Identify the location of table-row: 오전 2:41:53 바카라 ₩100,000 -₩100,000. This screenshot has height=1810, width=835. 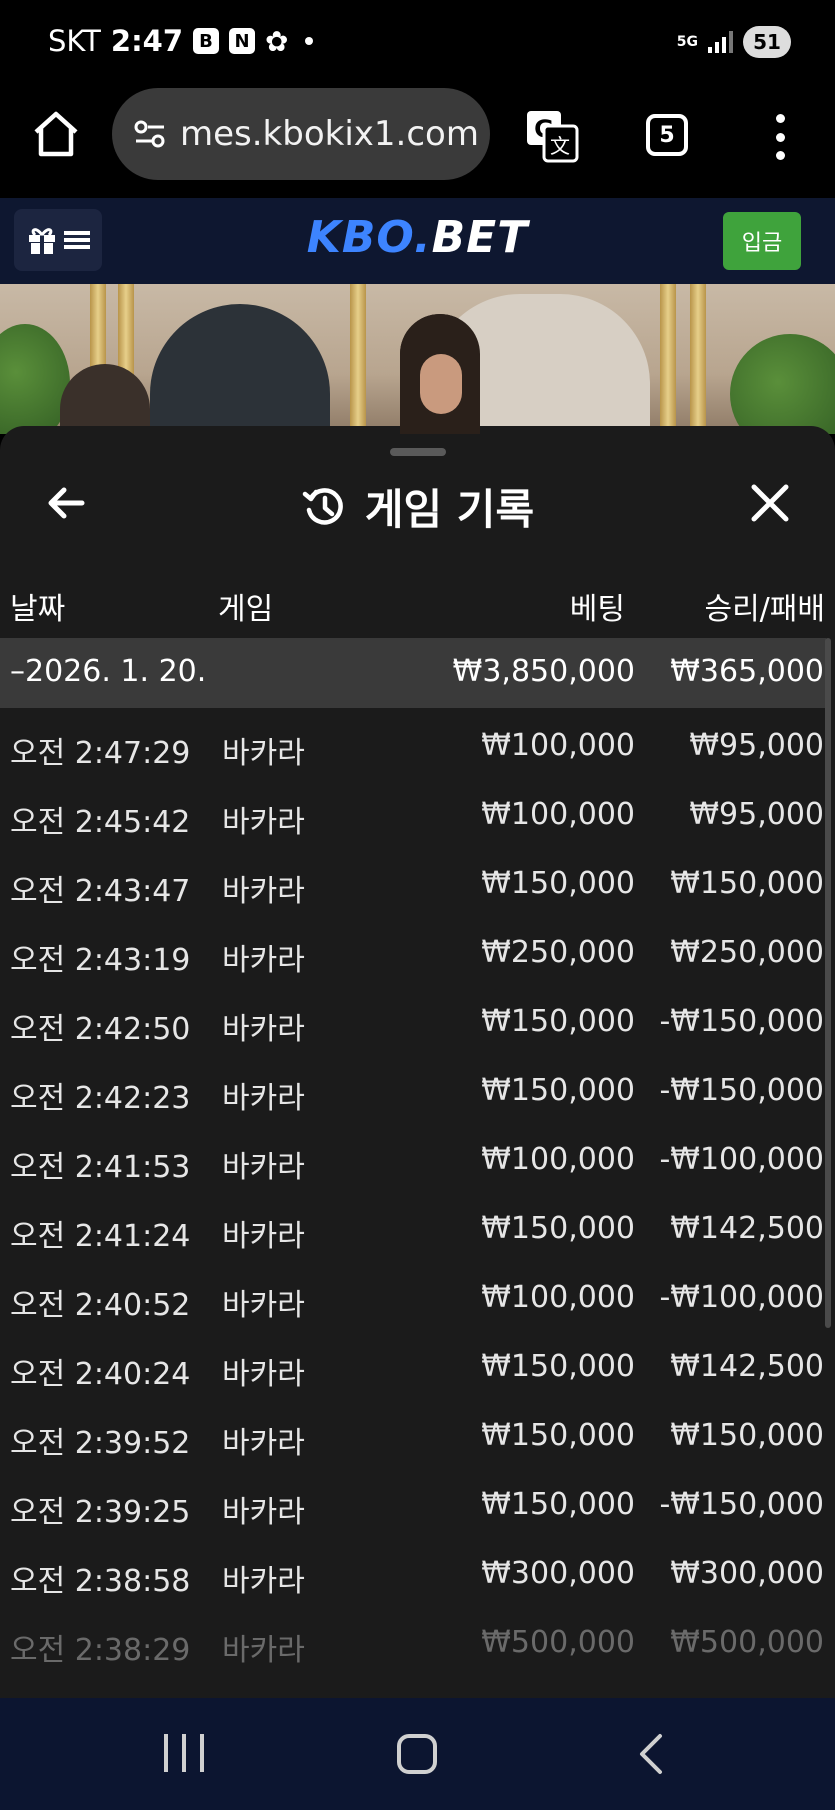
(413, 1156).